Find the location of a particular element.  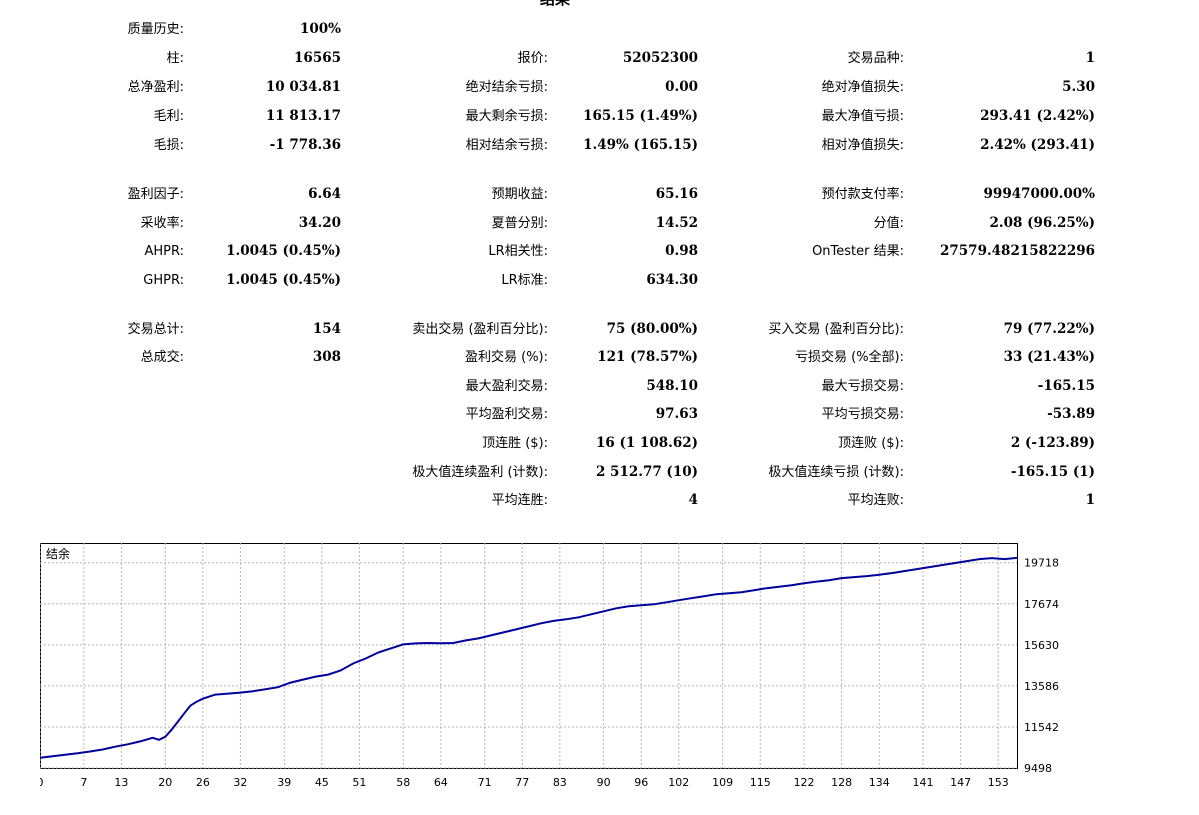

stat-label: 相对净值损失: is located at coordinates (862, 145).